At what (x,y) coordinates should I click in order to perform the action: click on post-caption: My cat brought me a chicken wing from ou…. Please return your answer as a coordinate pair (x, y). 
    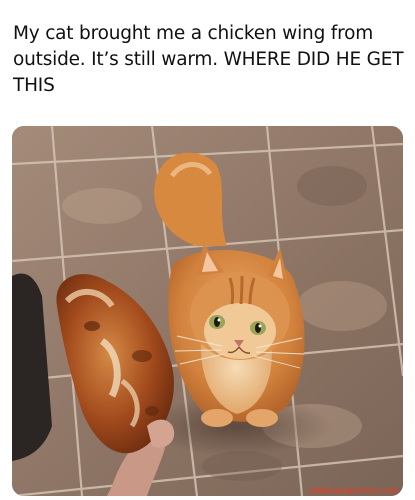
    Looking at the image, I should click on (209, 60).